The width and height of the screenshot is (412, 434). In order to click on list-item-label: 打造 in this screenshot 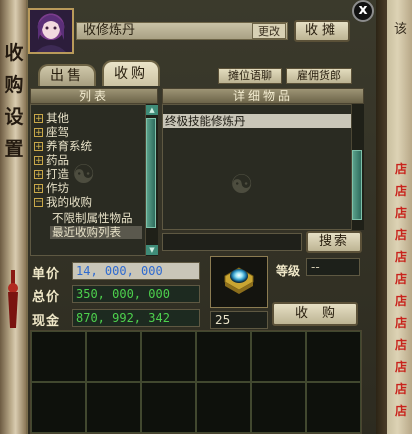, I will do `click(57, 174)`.